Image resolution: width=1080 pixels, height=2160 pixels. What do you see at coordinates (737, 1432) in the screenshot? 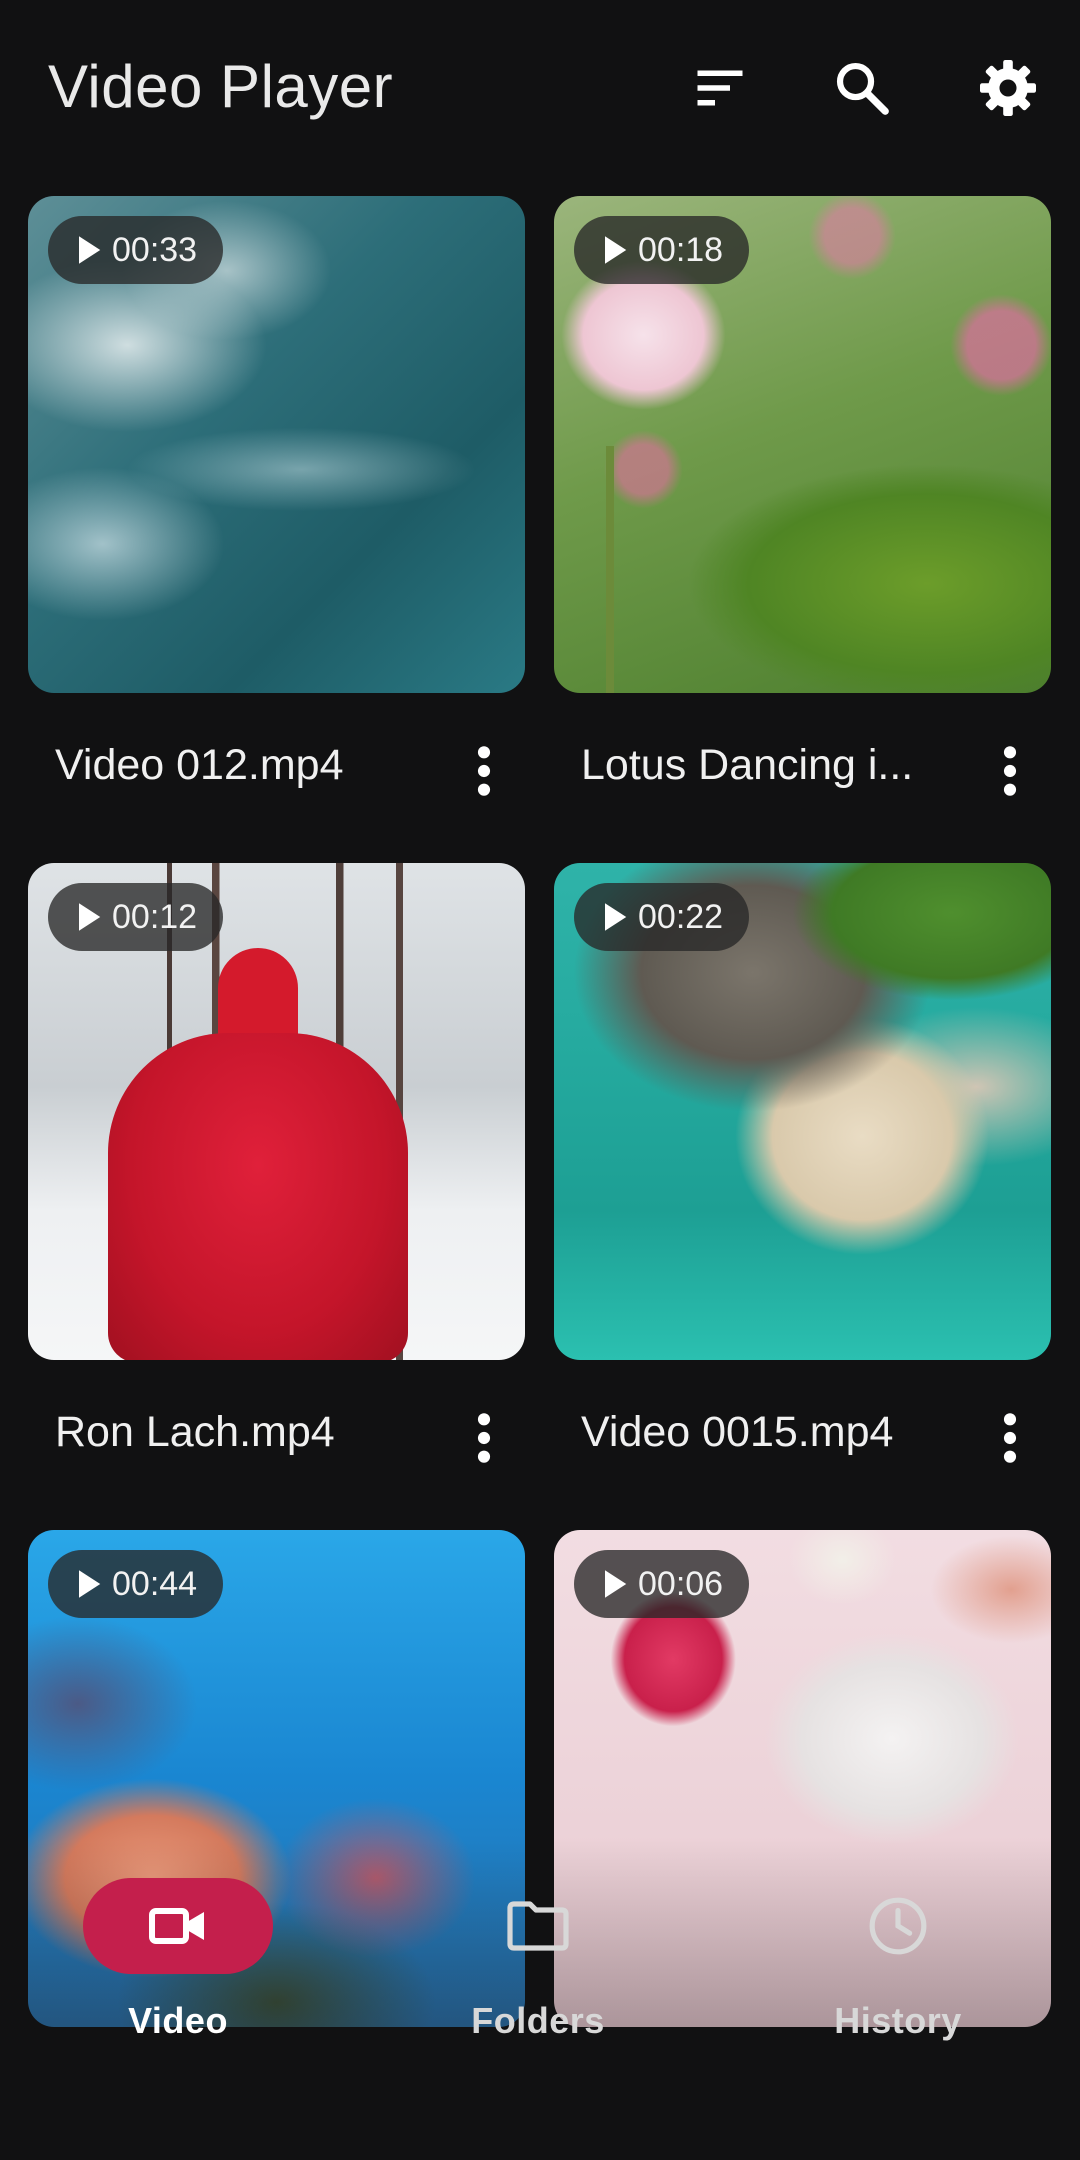
I see `video-title: Video 0015.mp4` at bounding box center [737, 1432].